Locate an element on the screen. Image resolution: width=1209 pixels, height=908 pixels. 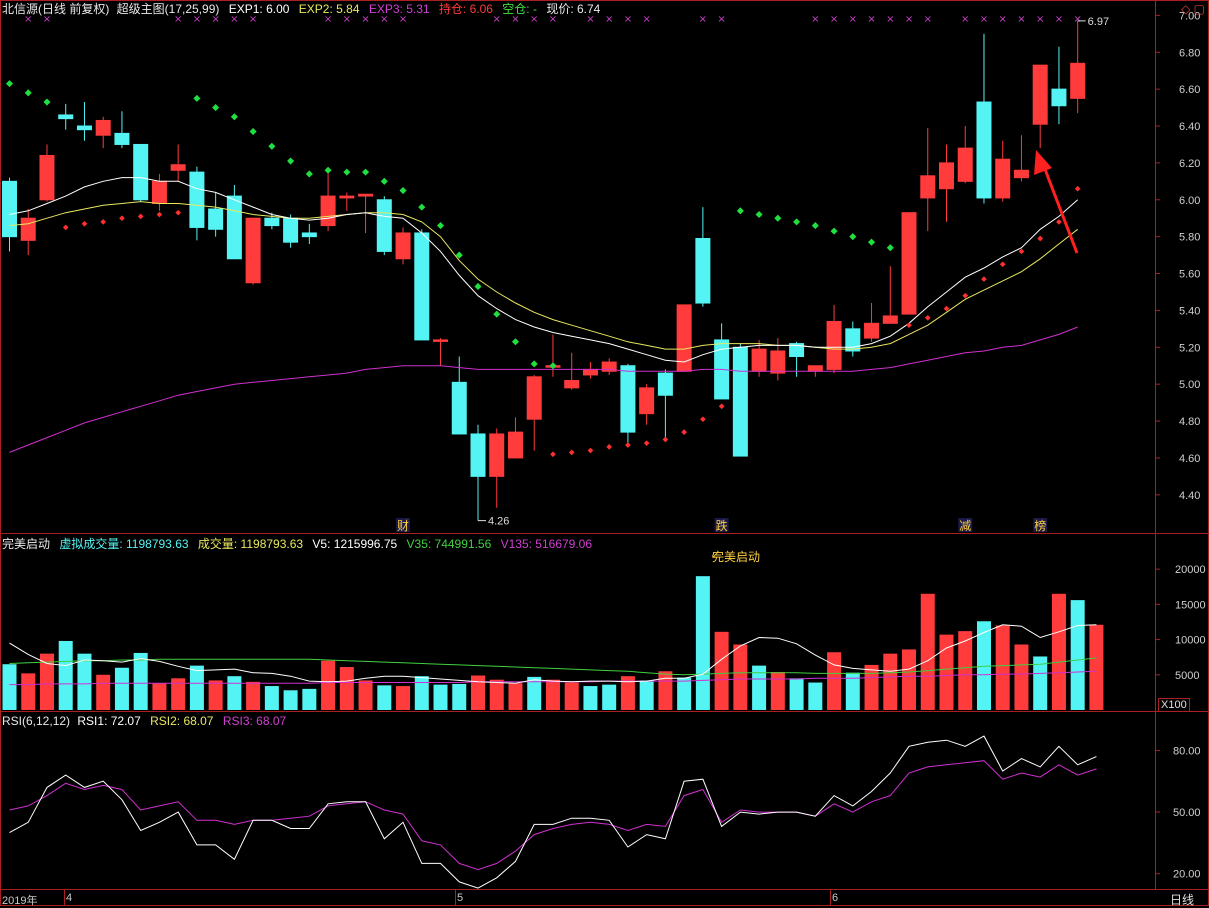
diamond-icon: ◇ is located at coordinates (1185, 9).